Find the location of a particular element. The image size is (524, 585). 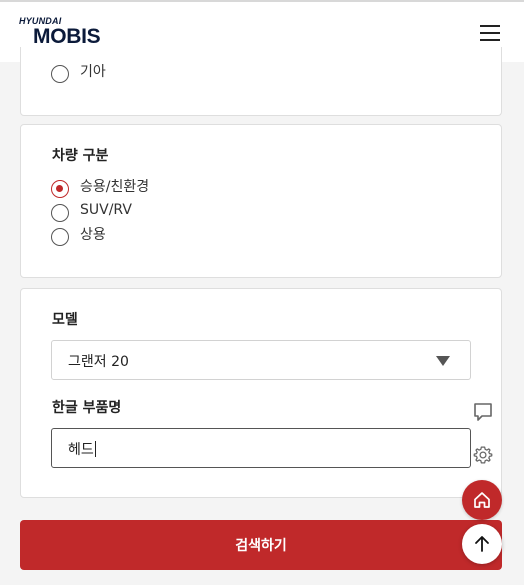

home-icon is located at coordinates (482, 500).